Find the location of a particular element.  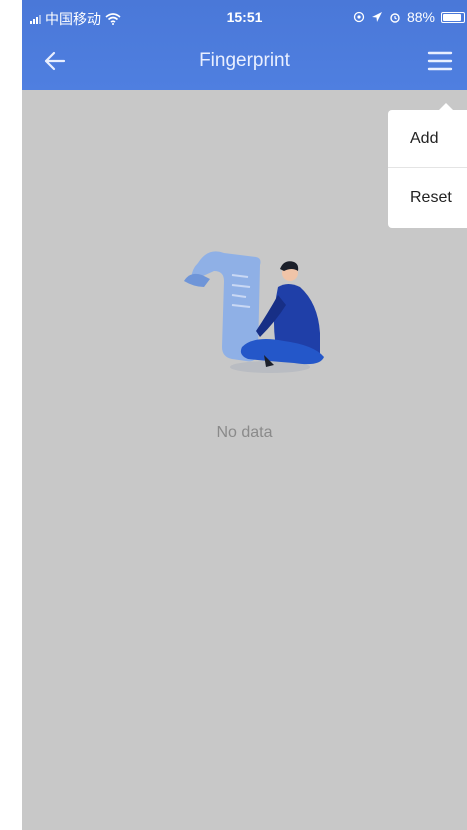

status-bar: 中国移动 15:51 88% is located at coordinates (244, 17).